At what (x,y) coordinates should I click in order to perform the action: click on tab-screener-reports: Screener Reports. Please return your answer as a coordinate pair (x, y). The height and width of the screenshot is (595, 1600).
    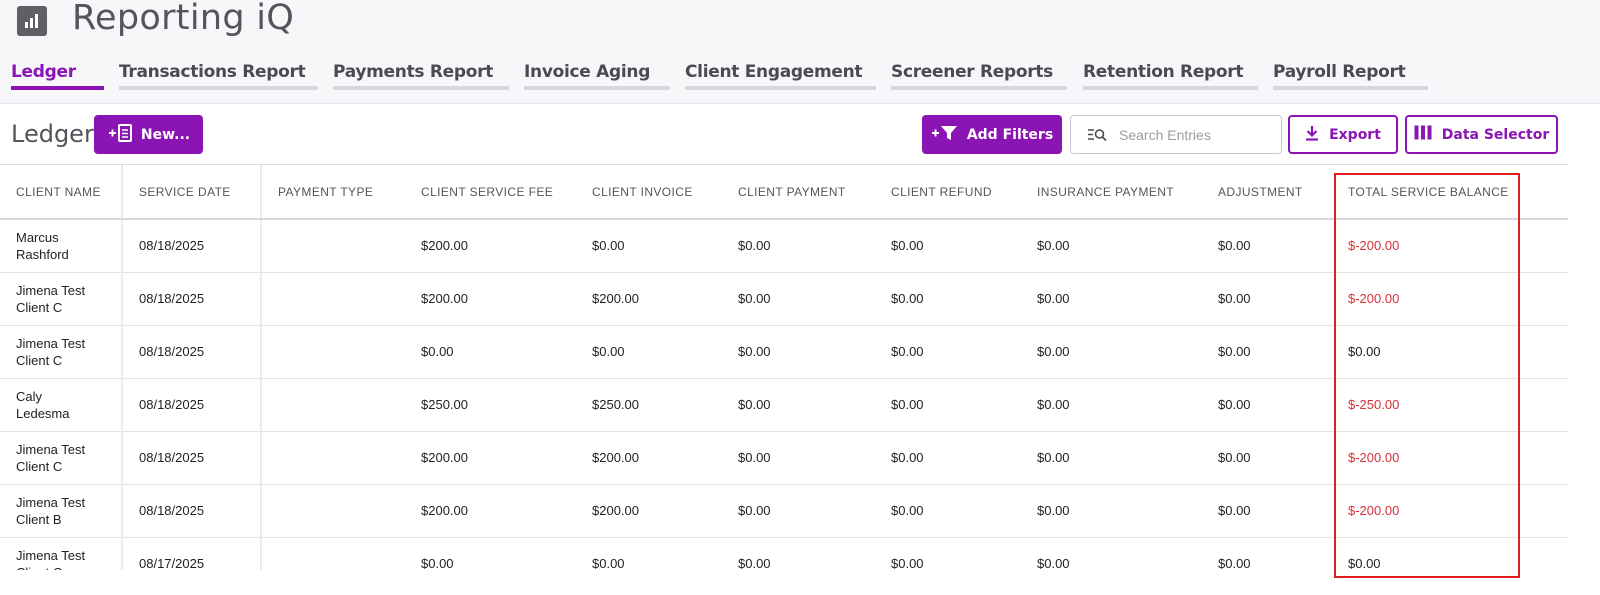
    Looking at the image, I should click on (979, 76).